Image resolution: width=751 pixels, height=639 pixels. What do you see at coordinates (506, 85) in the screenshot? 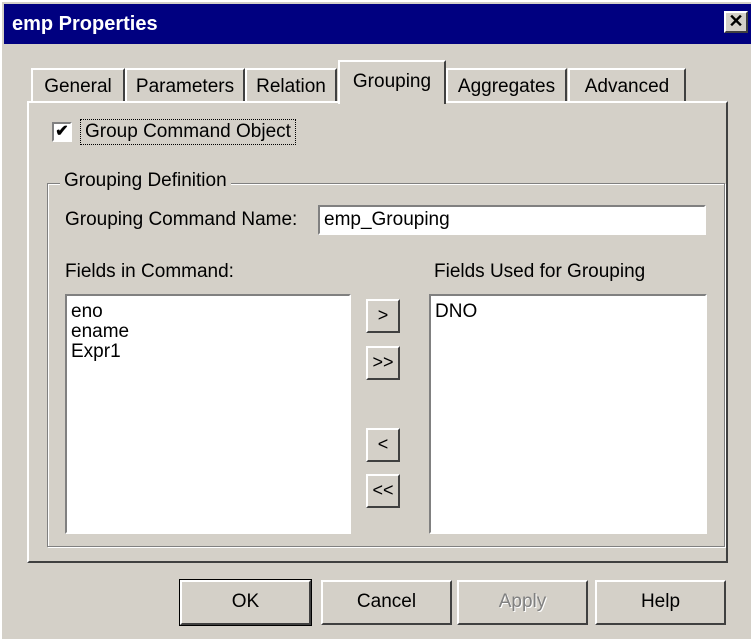
I see `tab-aggregates: Aggregates` at bounding box center [506, 85].